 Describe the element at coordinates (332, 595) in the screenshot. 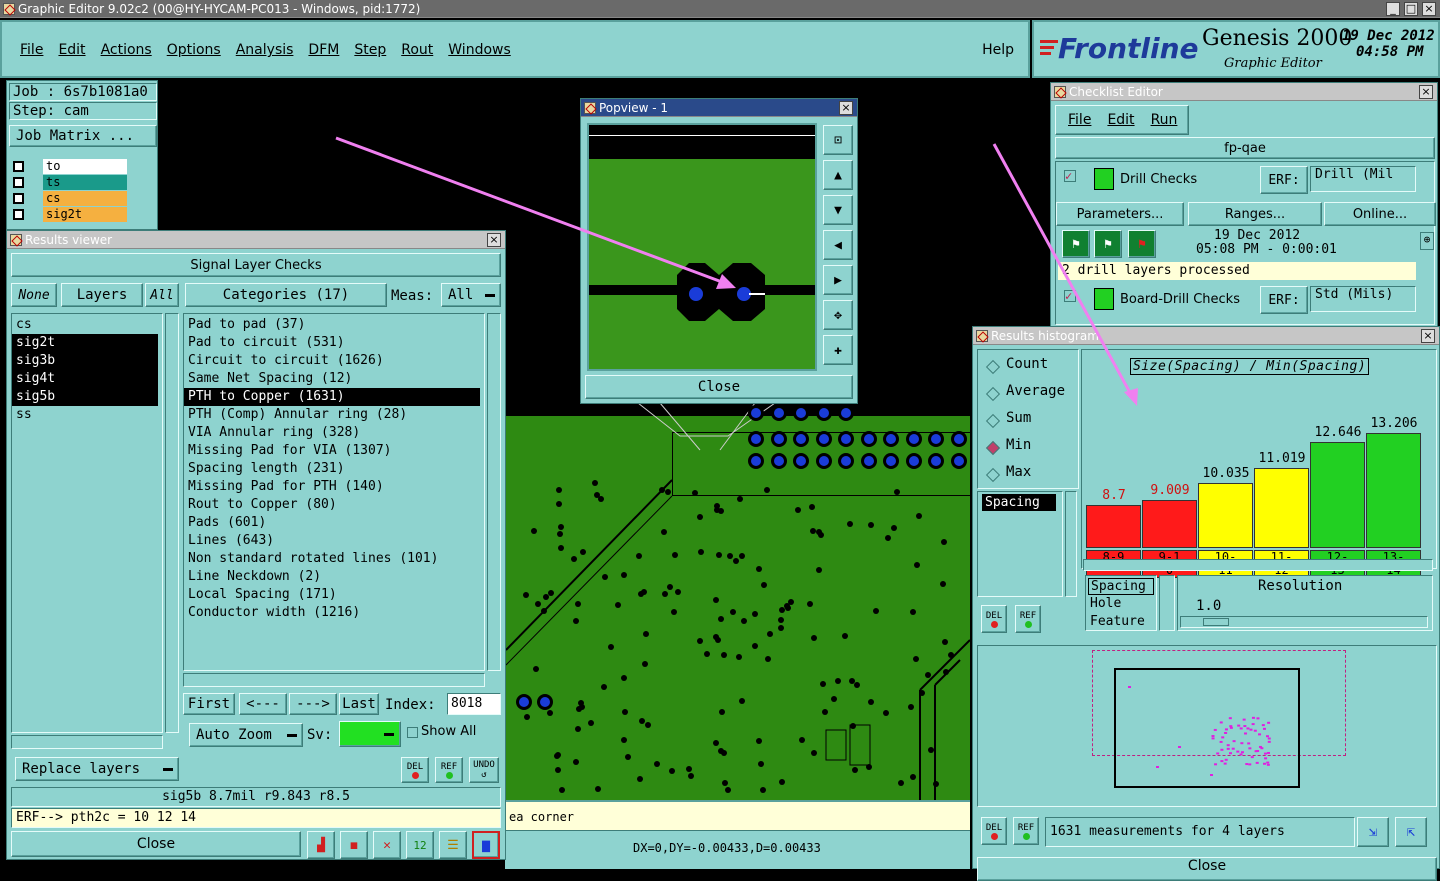

I see `list-item: Local Spacing (171)` at that location.